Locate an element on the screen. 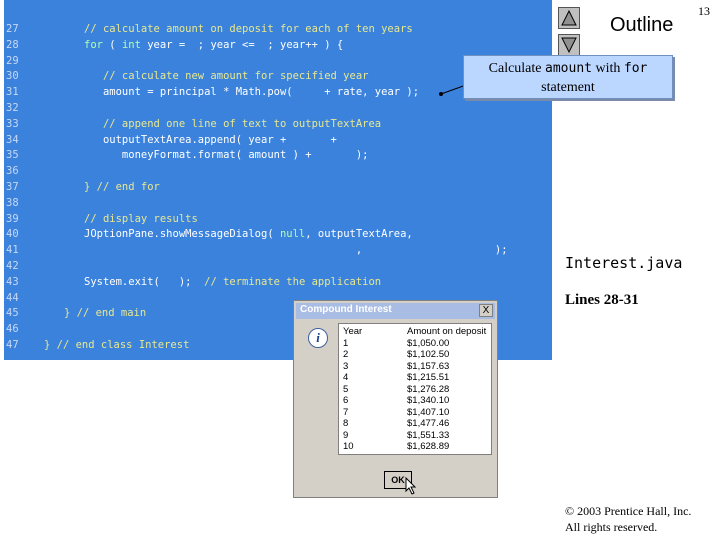 The width and height of the screenshot is (720, 540). code-text: outputTextArea.append( year + is located at coordinates (188, 139).